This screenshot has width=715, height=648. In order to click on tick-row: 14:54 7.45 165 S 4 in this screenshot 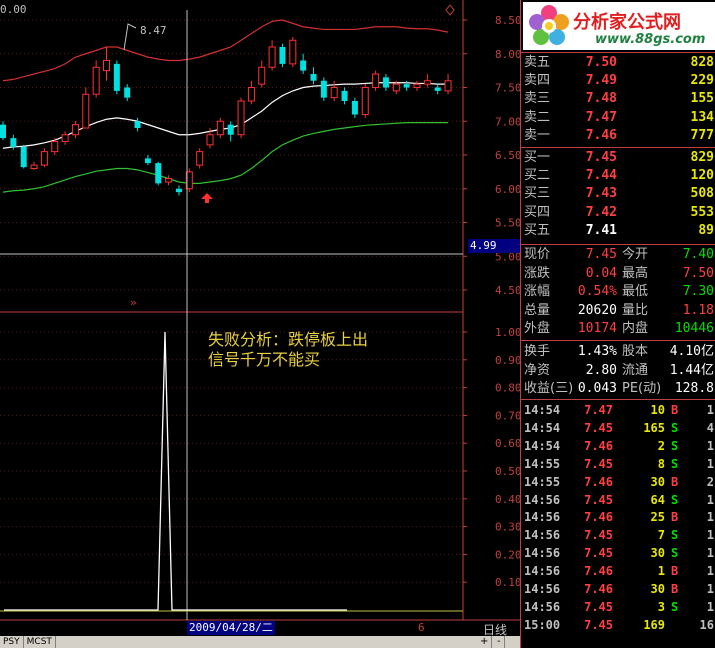, I will do `click(618, 428)`.